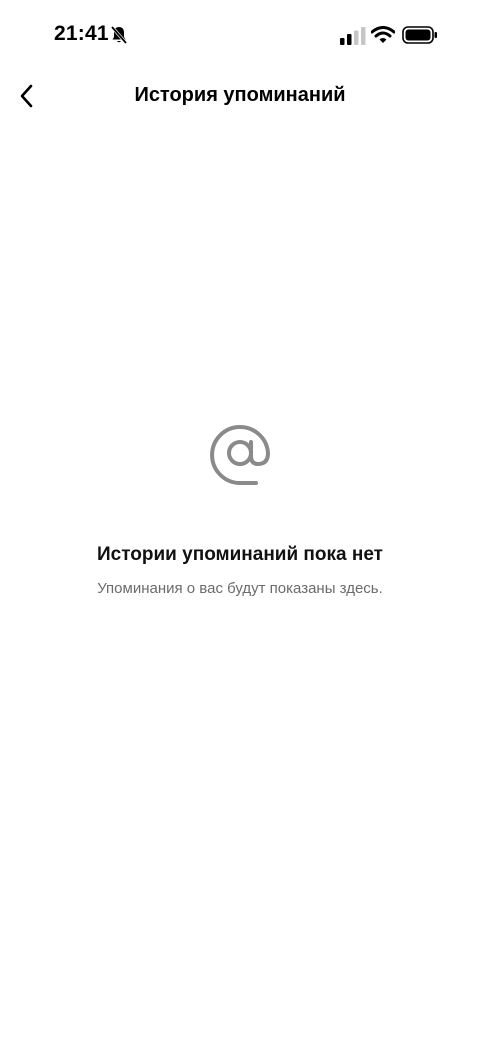 The image size is (480, 1043). Describe the element at coordinates (81, 33) in the screenshot. I see `status-time: 21:41` at that location.